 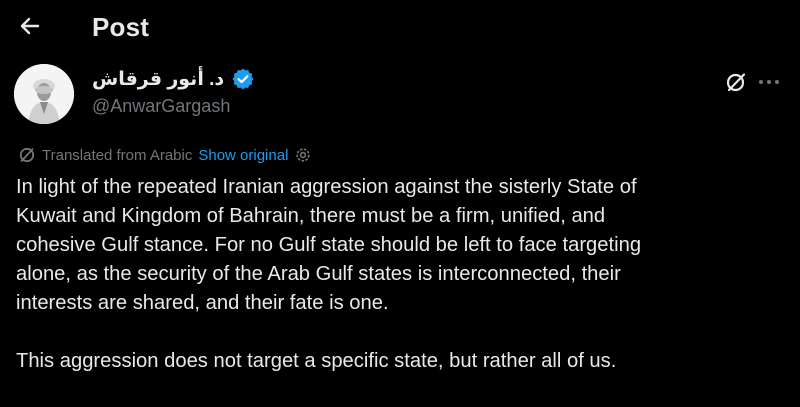 I want to click on author-name: د. أنور قرقاش, so click(x=158, y=79).